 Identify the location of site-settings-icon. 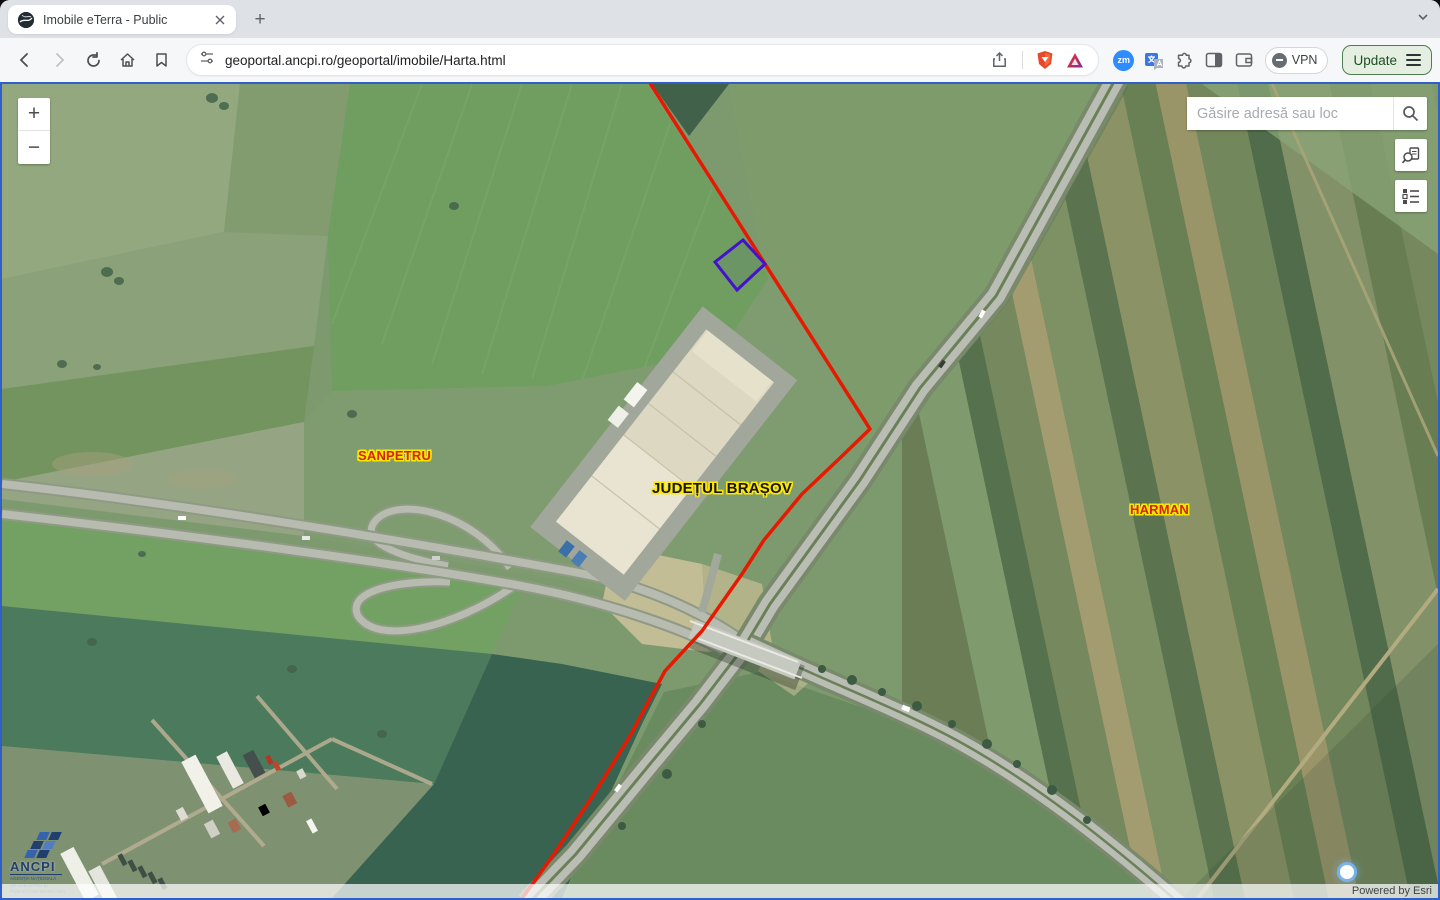
(207, 60).